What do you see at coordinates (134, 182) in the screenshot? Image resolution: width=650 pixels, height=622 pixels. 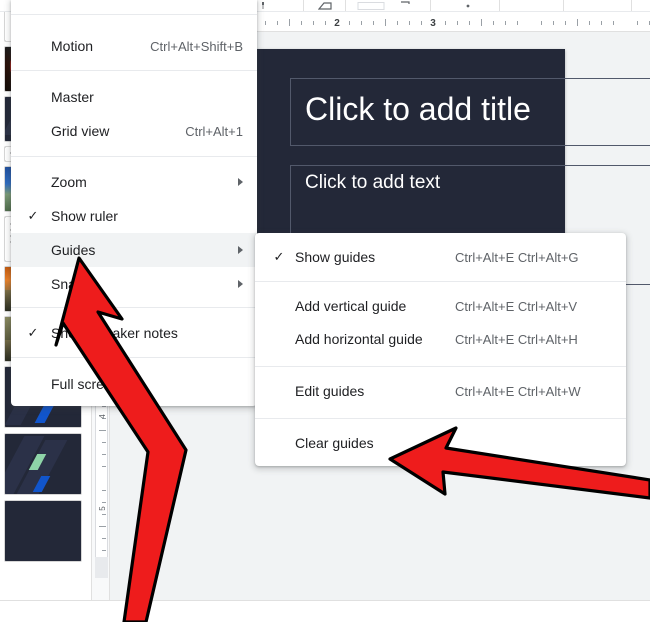 I see `menu-item-zoom: Zoom` at bounding box center [134, 182].